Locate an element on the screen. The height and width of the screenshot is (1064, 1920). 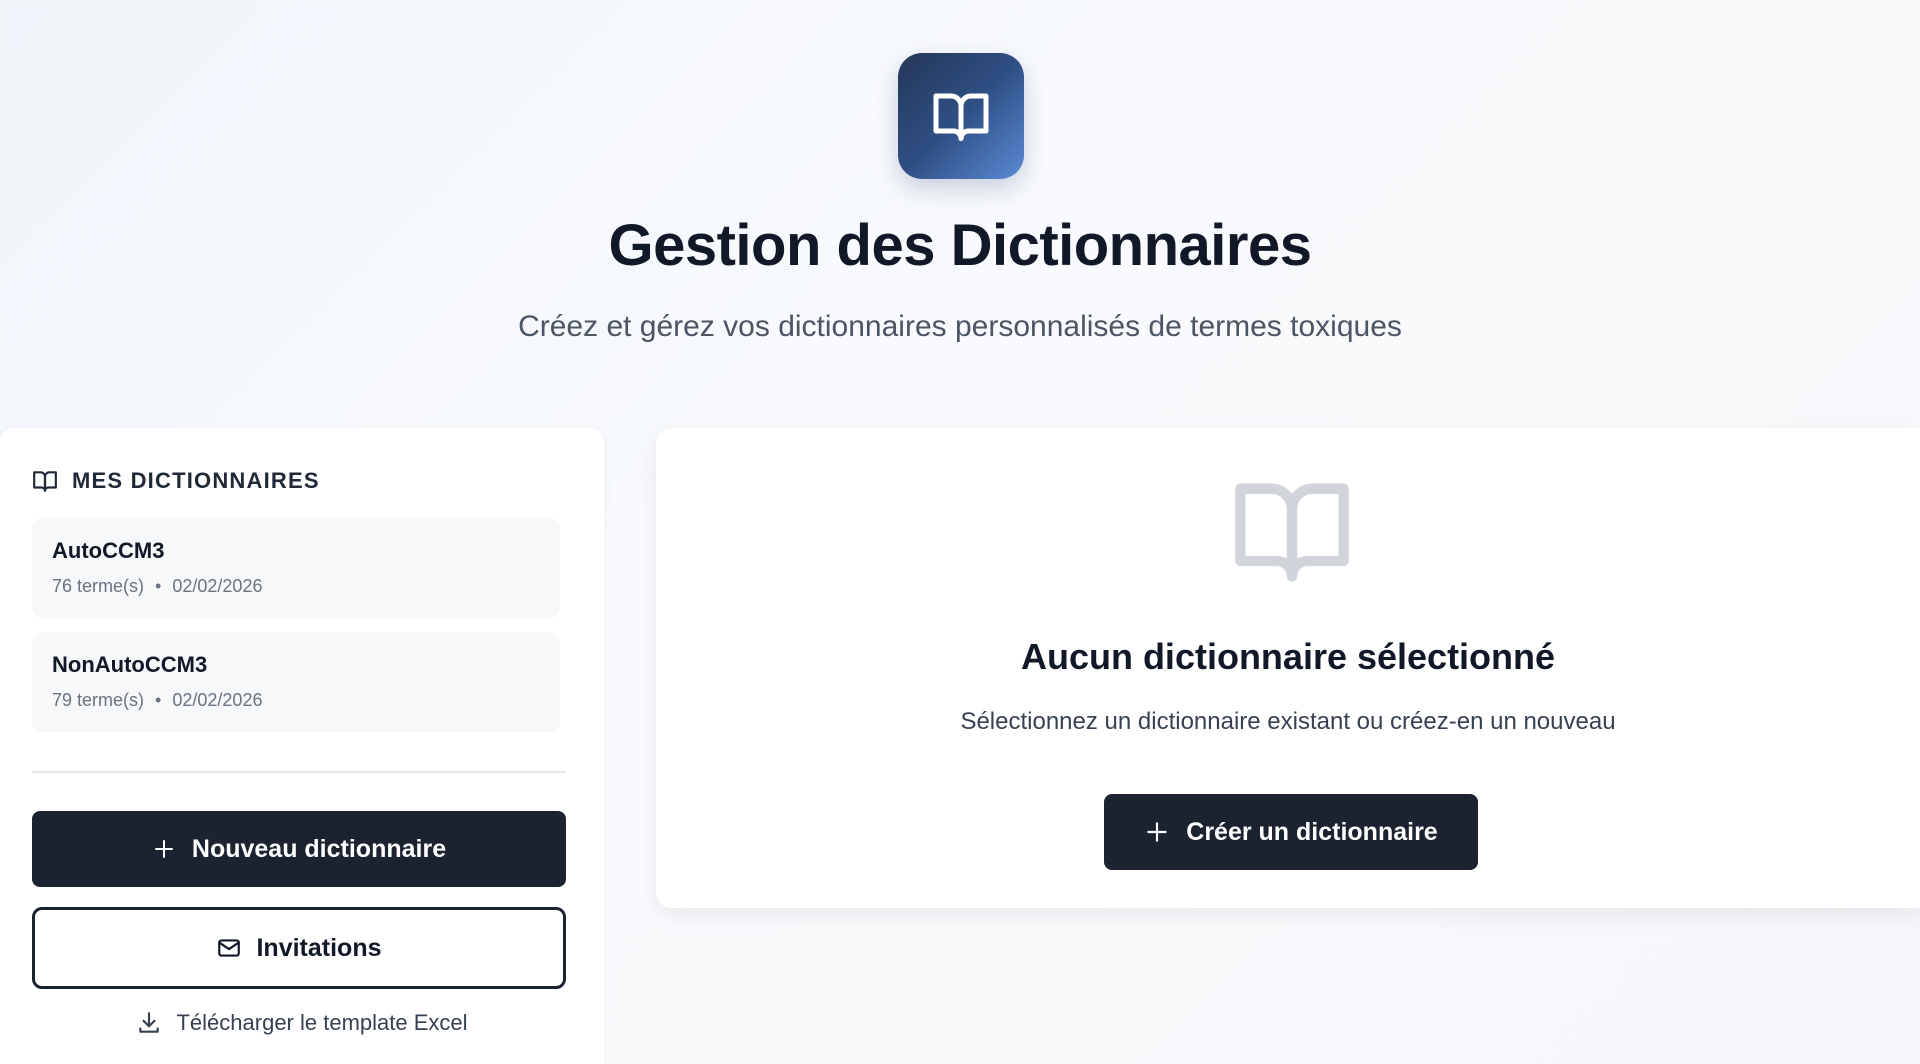
create-dictionary-label: Créer un dictionnaire is located at coordinates (1312, 831).